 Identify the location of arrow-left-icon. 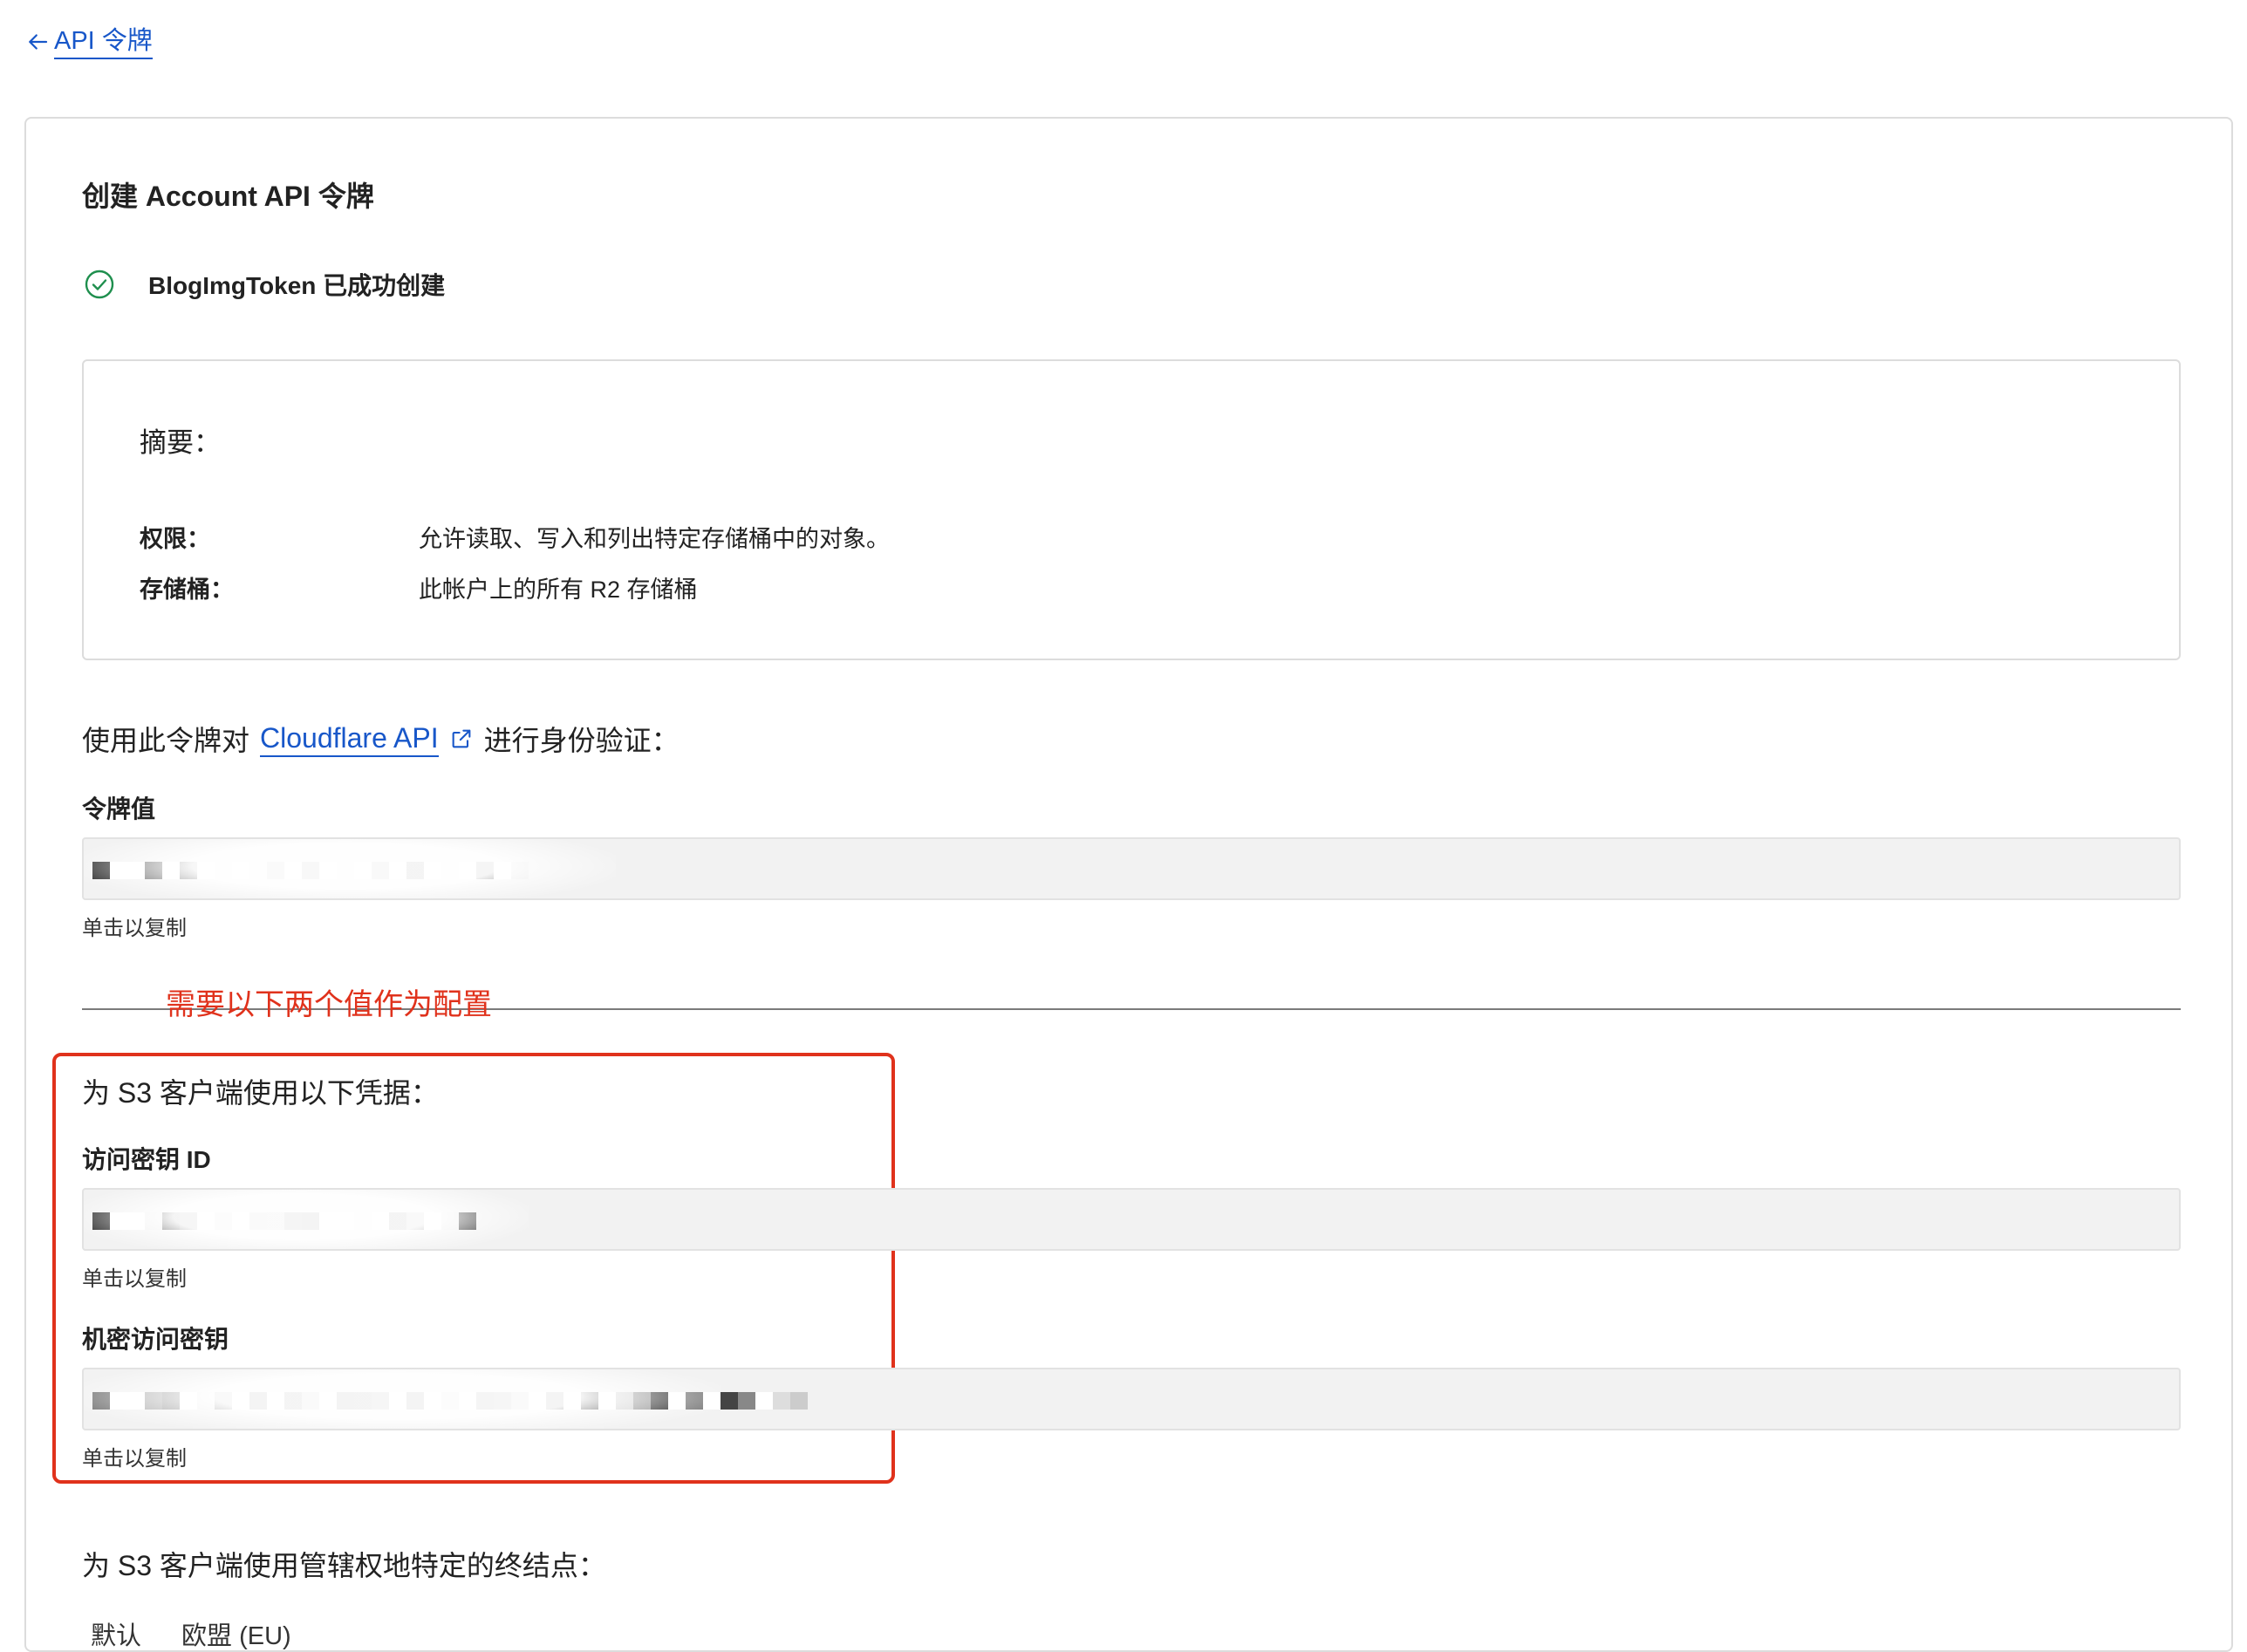
(38, 42).